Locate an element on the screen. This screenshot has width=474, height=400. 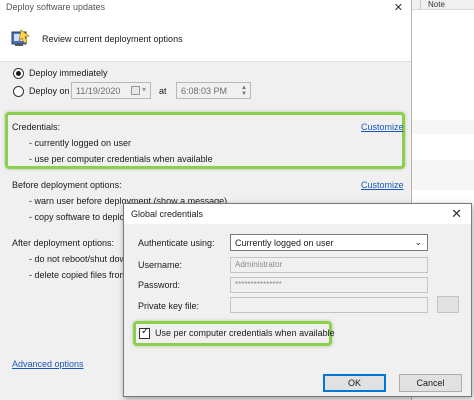
deploy-time-value: 6:08:03 PM is located at coordinates (204, 91).